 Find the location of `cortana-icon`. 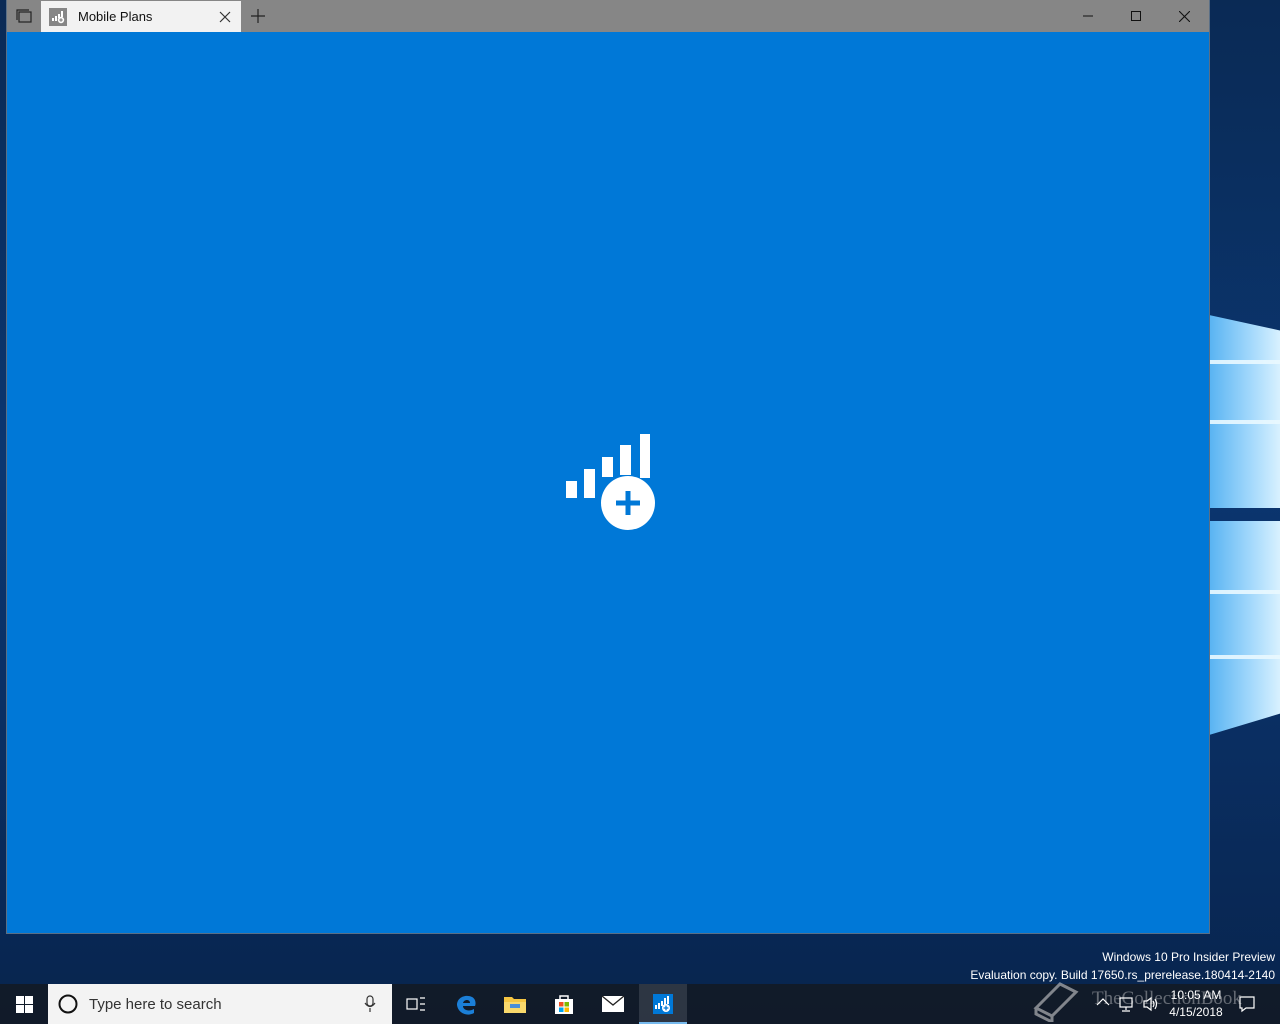

cortana-icon is located at coordinates (68, 1004).